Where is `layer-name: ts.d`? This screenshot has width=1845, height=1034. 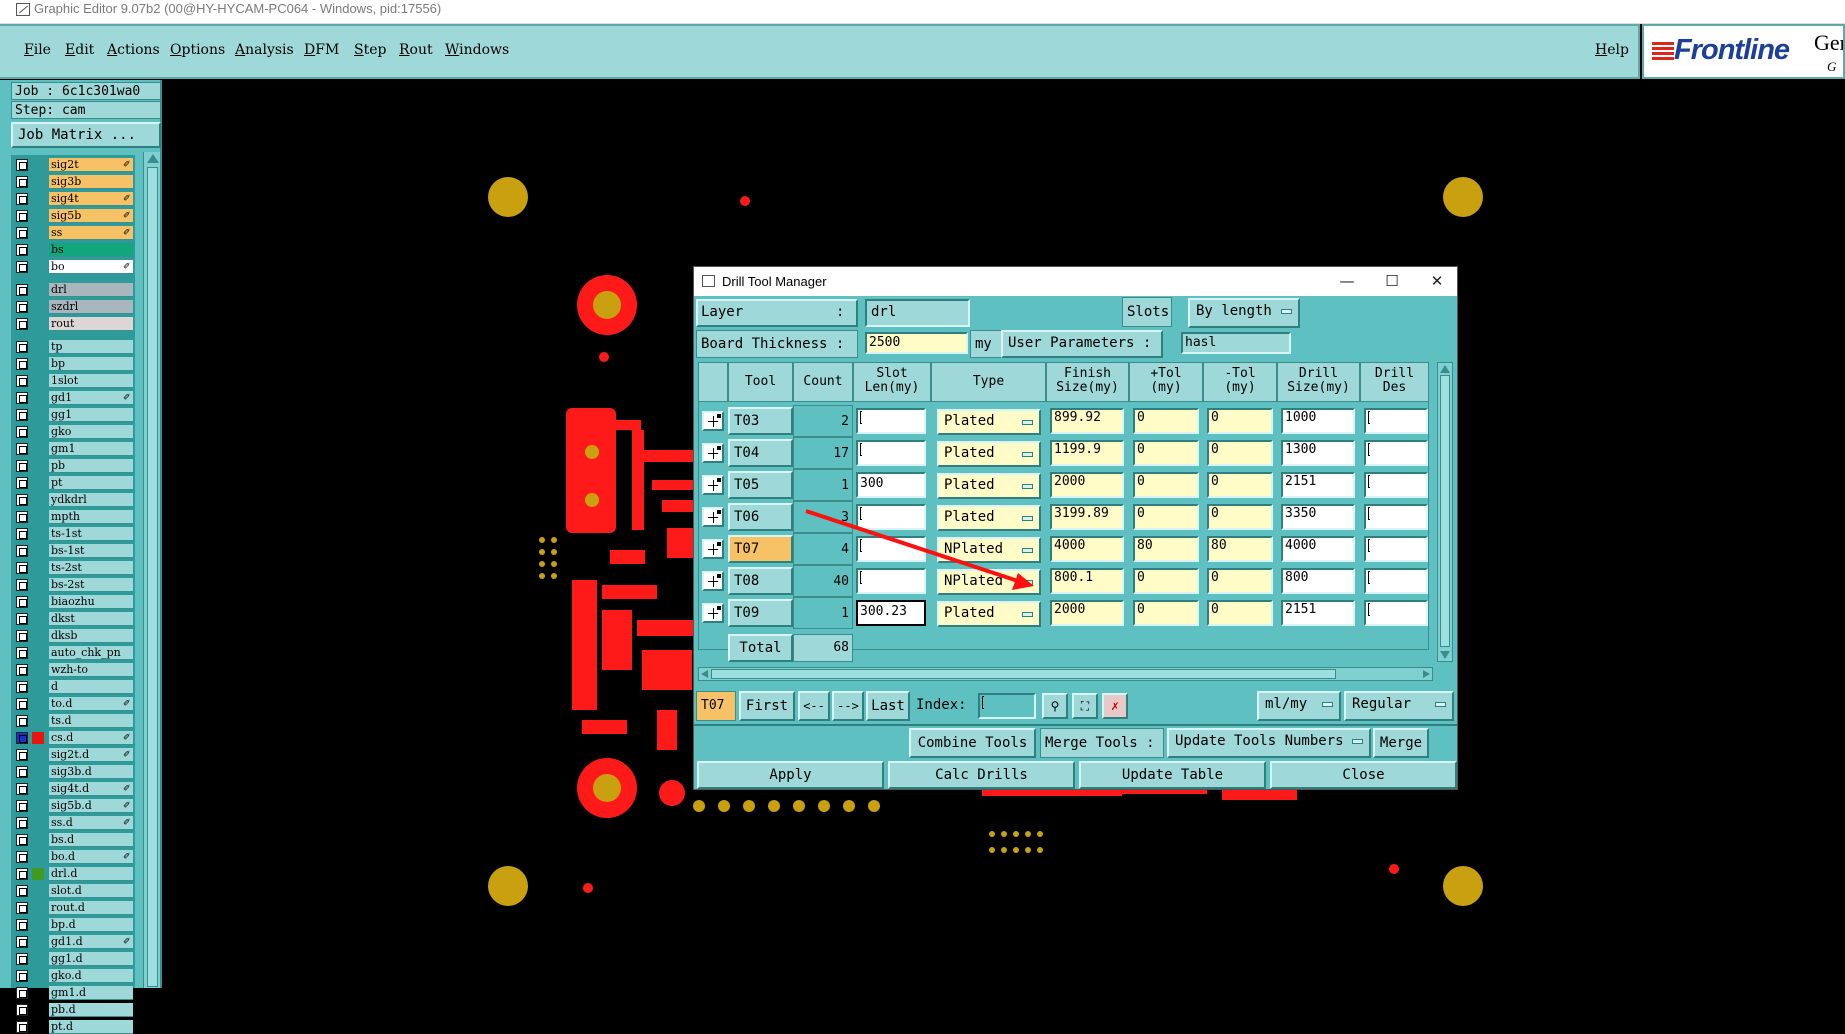
layer-name: ts.d is located at coordinates (91, 721).